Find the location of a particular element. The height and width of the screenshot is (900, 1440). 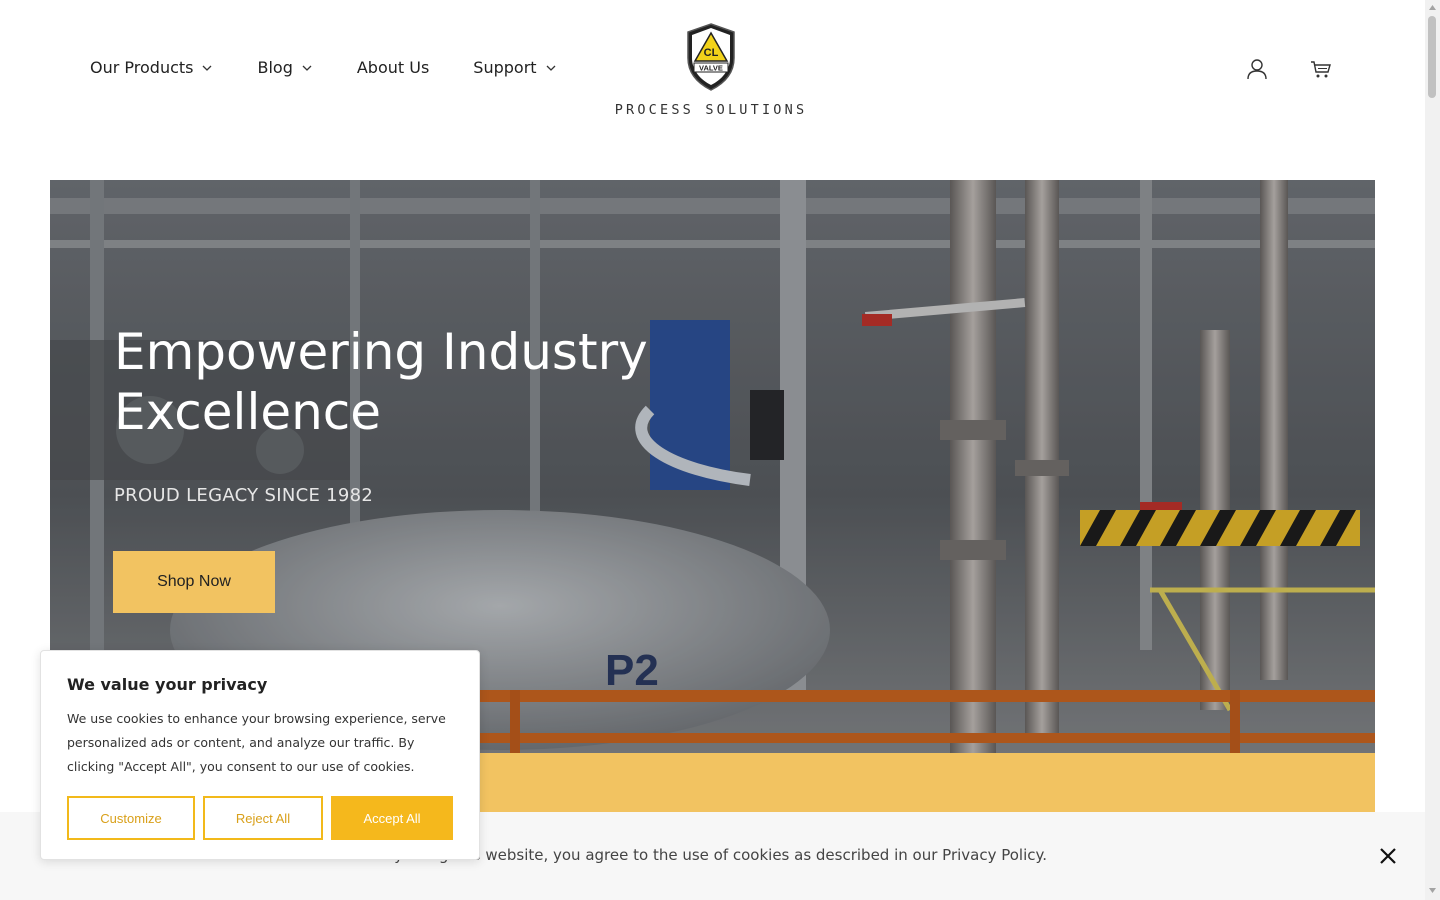

logo-shield-icon: CL VALVE is located at coordinates (711, 57).